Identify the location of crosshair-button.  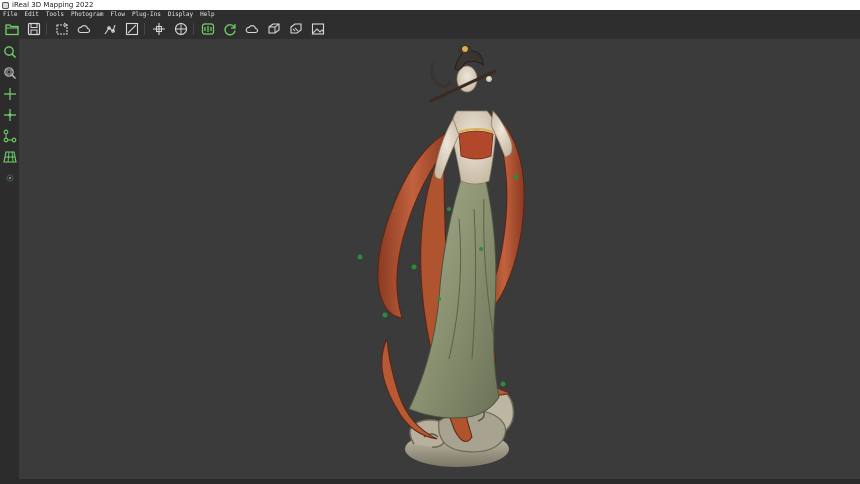
(9, 93).